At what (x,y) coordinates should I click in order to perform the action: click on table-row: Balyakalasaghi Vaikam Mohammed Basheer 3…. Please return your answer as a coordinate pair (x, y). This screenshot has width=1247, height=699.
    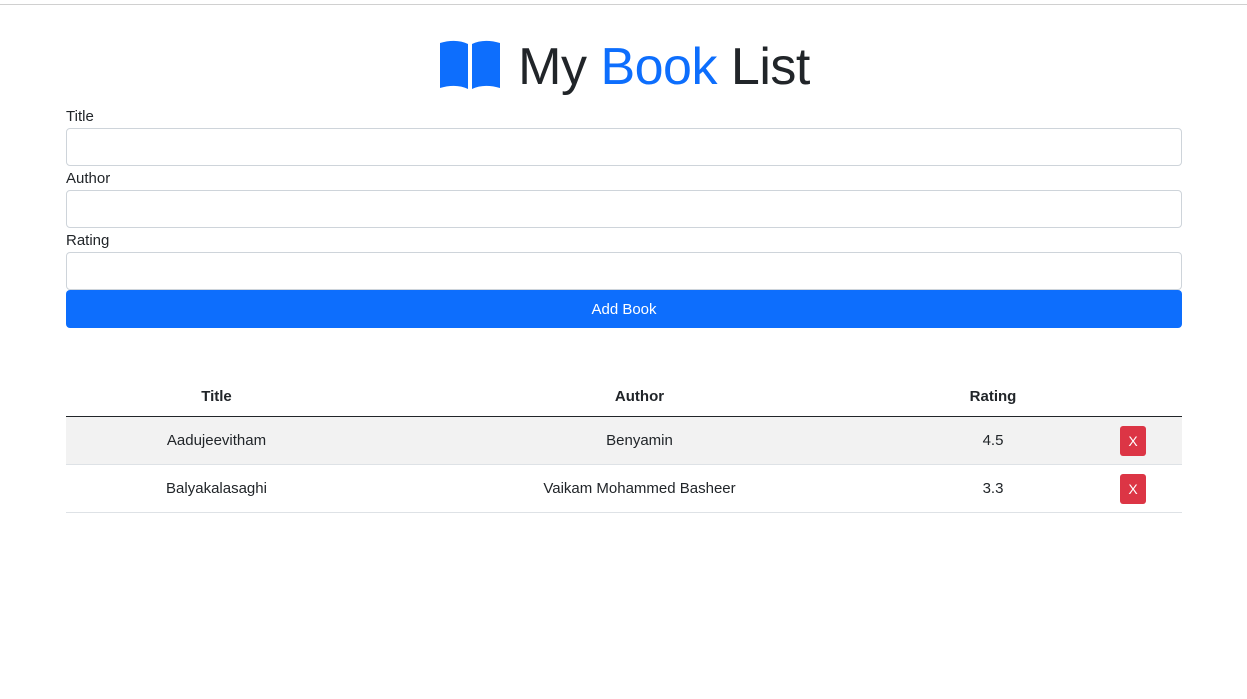
    Looking at the image, I should click on (624, 488).